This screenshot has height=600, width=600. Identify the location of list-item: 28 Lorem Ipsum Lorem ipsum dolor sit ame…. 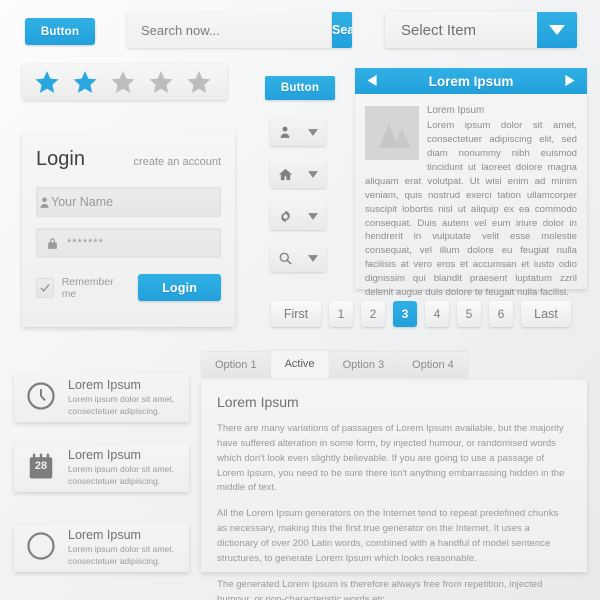
(101, 468).